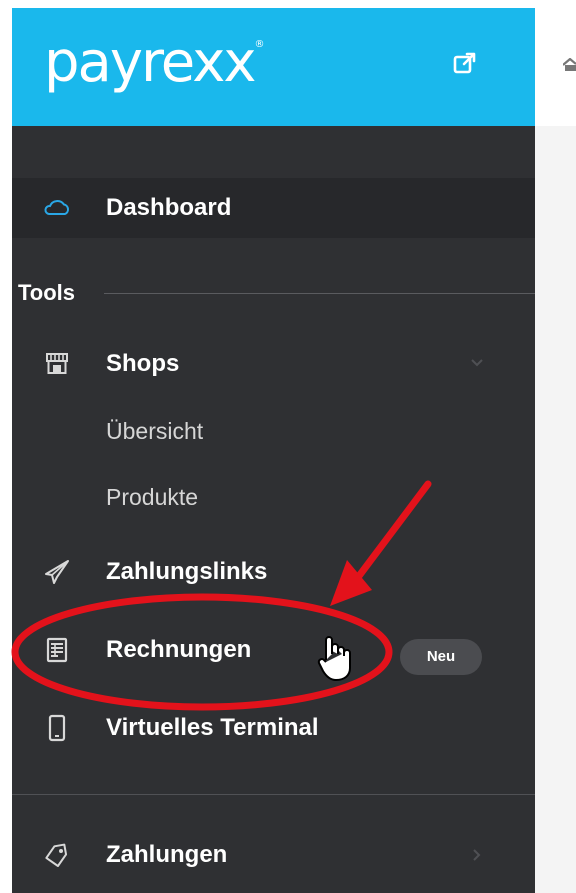 This screenshot has width=576, height=893. I want to click on sidebar-item-virtuelles-terminal: Virtuelles Terminal, so click(273, 728).